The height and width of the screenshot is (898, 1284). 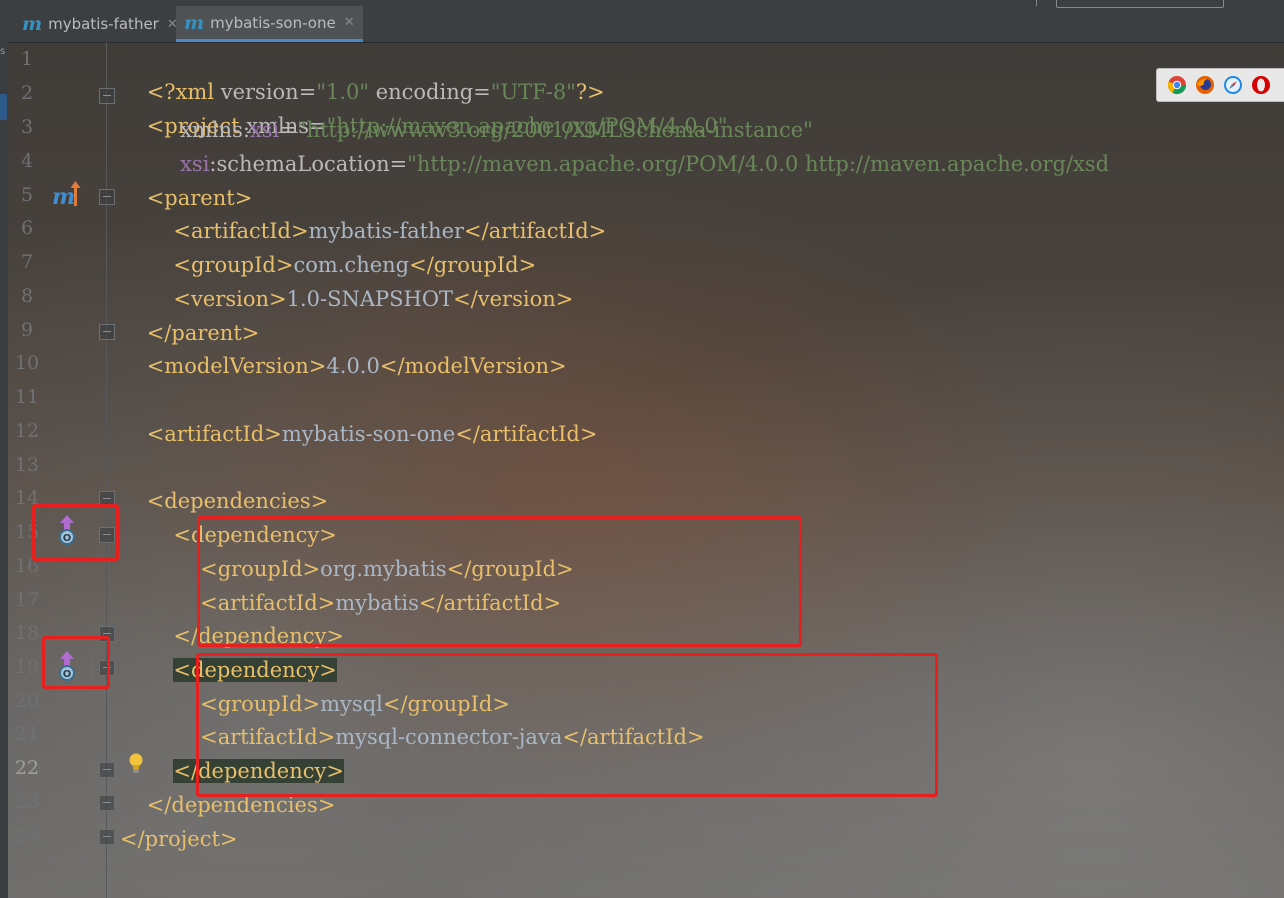 I want to click on line-number: 4, so click(x=27, y=161).